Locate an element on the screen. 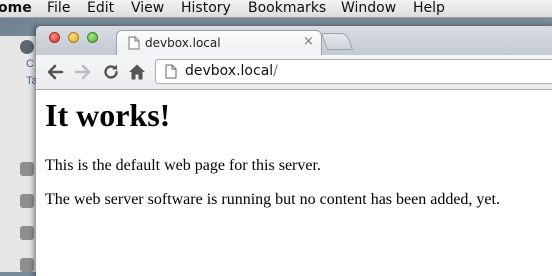 This screenshot has height=276, width=552. comment-icon is located at coordinates (27, 265).